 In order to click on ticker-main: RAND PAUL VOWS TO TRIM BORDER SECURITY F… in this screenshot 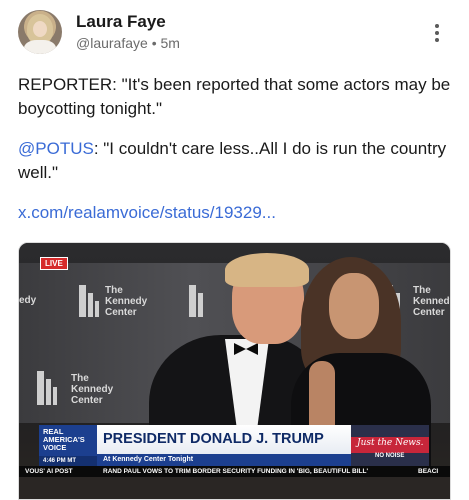, I will do `click(236, 471)`.